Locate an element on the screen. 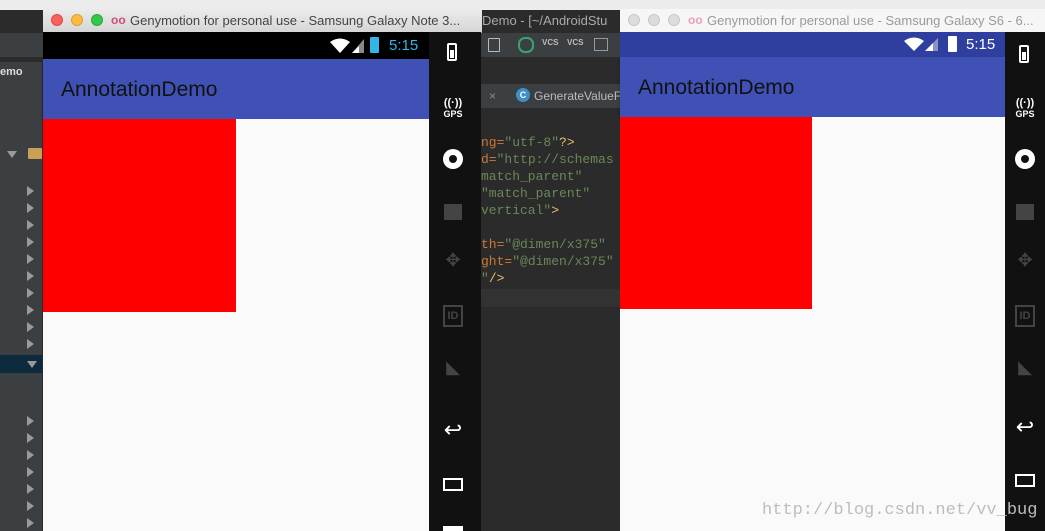  code-line: ng="utf-8"?> is located at coordinates (528, 142).